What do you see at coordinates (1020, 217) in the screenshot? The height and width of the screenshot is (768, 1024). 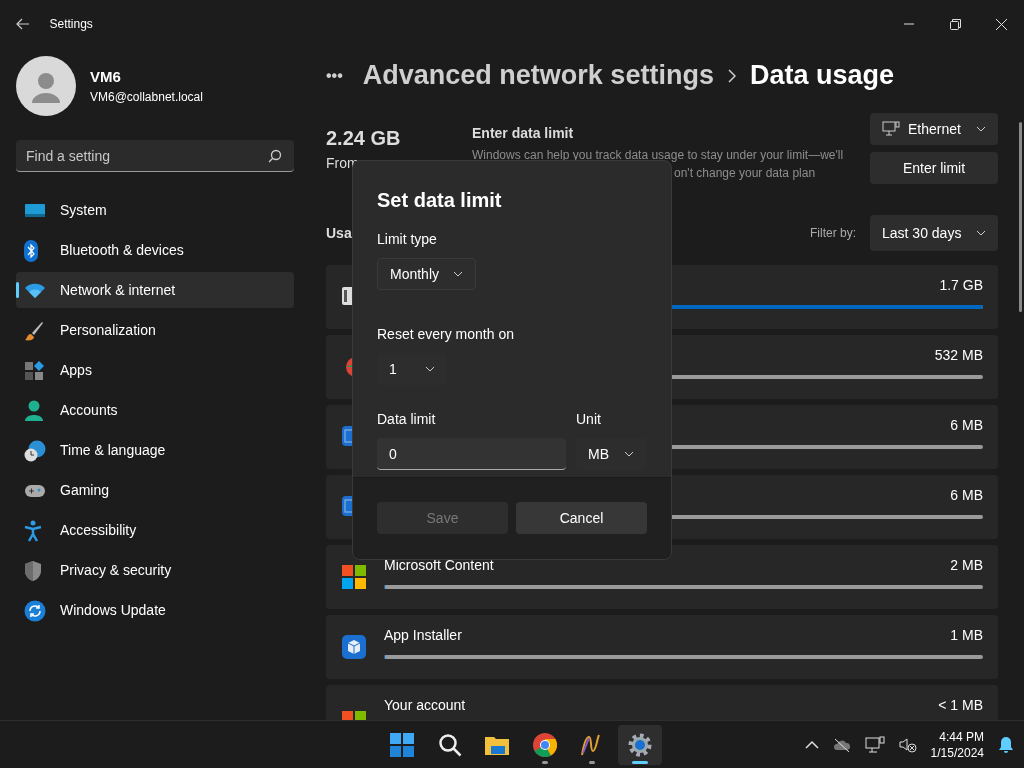 I see `scrollbar` at bounding box center [1020, 217].